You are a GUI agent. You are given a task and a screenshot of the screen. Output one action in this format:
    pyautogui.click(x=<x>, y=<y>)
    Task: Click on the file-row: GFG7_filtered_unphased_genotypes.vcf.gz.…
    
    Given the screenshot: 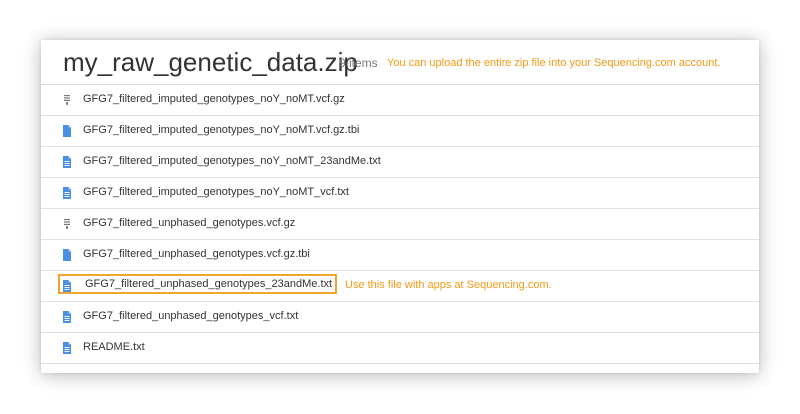 What is the action you would take?
    pyautogui.click(x=400, y=255)
    